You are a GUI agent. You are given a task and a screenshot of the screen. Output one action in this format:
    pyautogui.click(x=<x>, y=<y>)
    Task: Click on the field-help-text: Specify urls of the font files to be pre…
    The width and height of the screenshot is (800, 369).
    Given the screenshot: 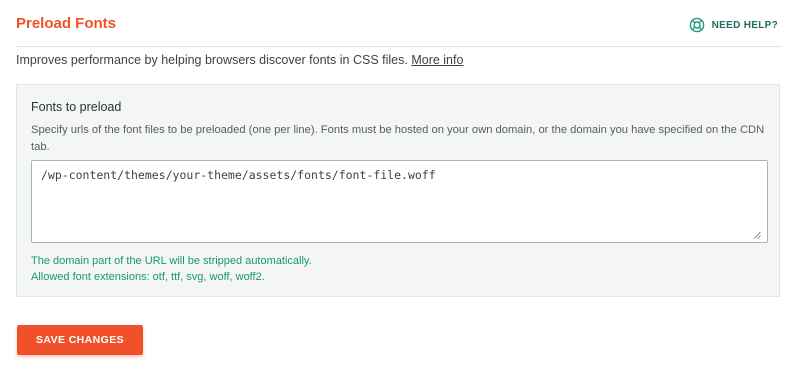 What is the action you would take?
    pyautogui.click(x=398, y=138)
    